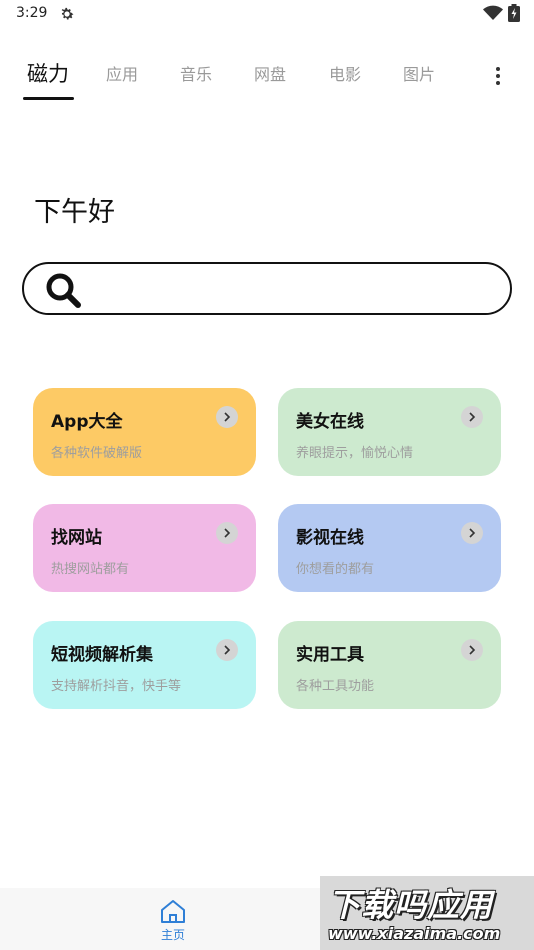 This screenshot has height=950, width=534. What do you see at coordinates (355, 453) in the screenshot?
I see `card-subtitle: 养眼提示，愉悦心情` at bounding box center [355, 453].